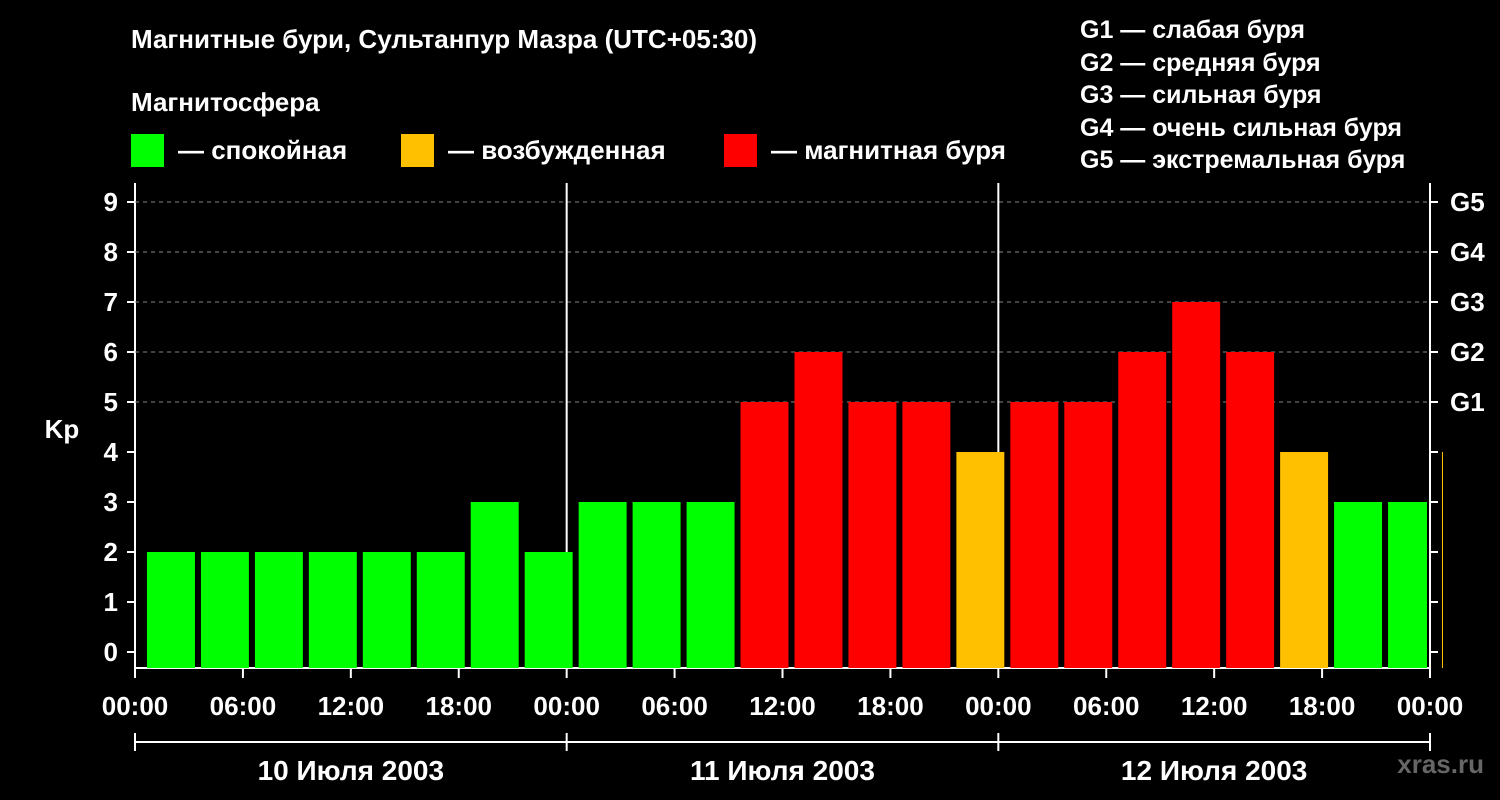  Describe the element at coordinates (111, 402) in the screenshot. I see `y-tick-label: 5` at that location.